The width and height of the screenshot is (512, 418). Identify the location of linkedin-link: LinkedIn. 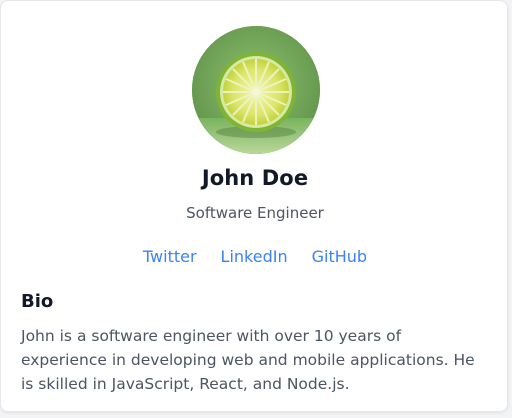
(254, 256).